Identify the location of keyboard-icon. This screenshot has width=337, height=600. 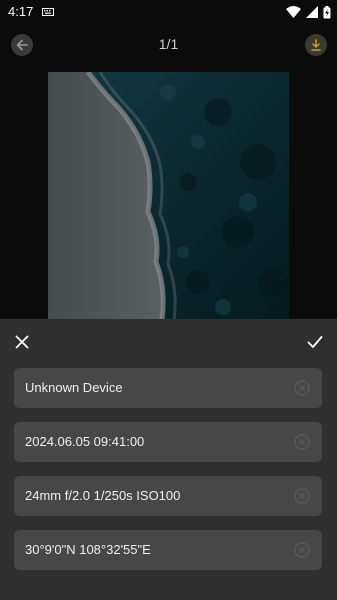
(48, 12).